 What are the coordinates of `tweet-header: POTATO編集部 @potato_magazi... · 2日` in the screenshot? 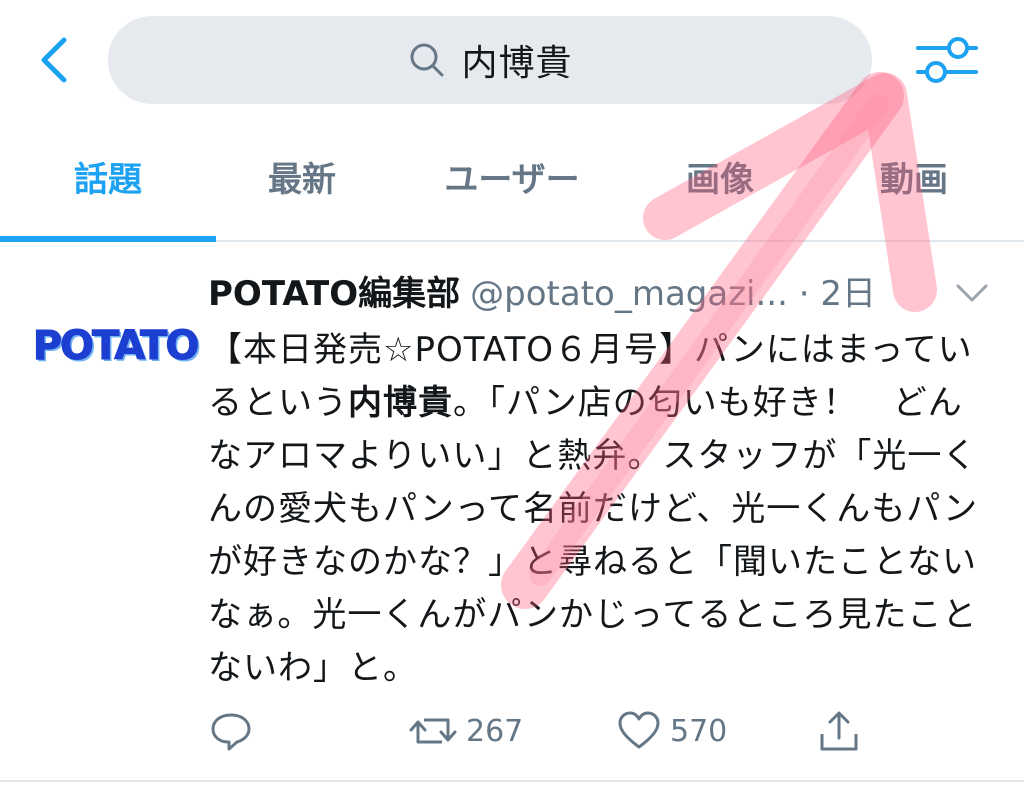 It's located at (568, 294).